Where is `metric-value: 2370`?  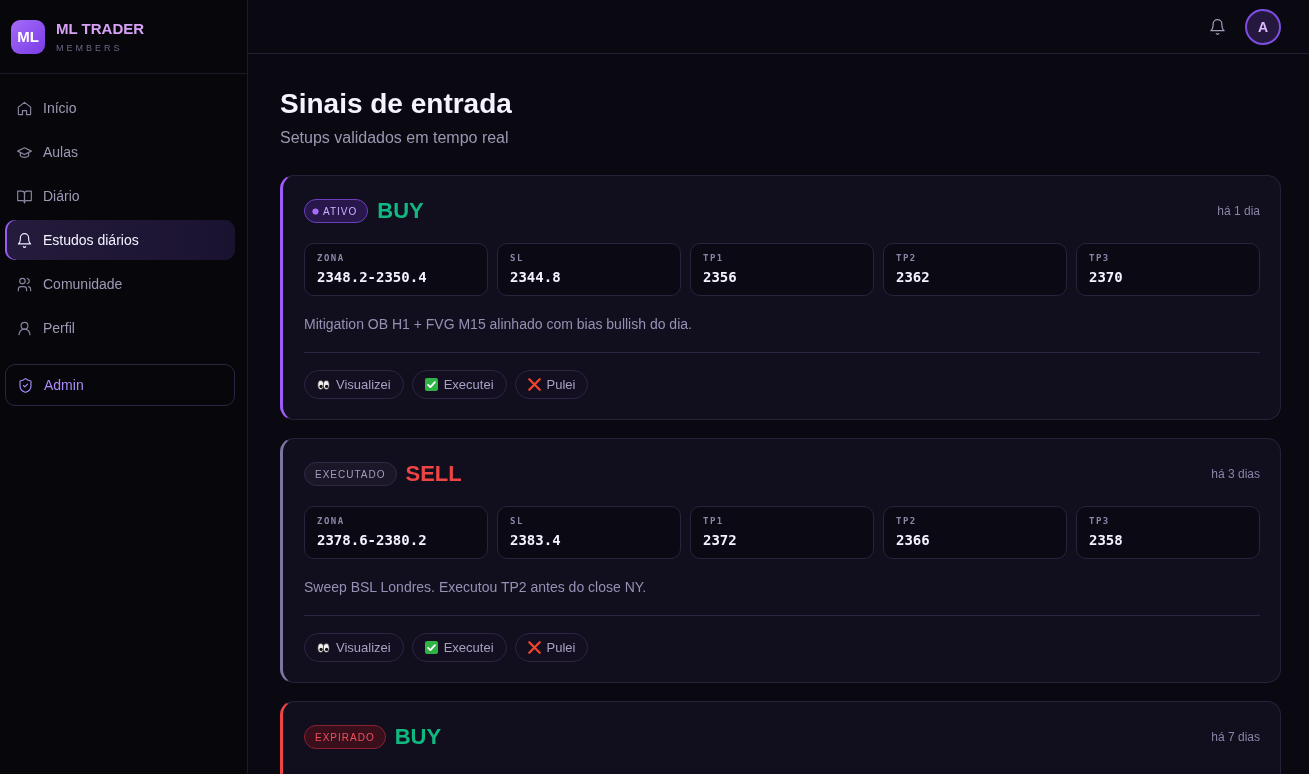 metric-value: 2370 is located at coordinates (1106, 277).